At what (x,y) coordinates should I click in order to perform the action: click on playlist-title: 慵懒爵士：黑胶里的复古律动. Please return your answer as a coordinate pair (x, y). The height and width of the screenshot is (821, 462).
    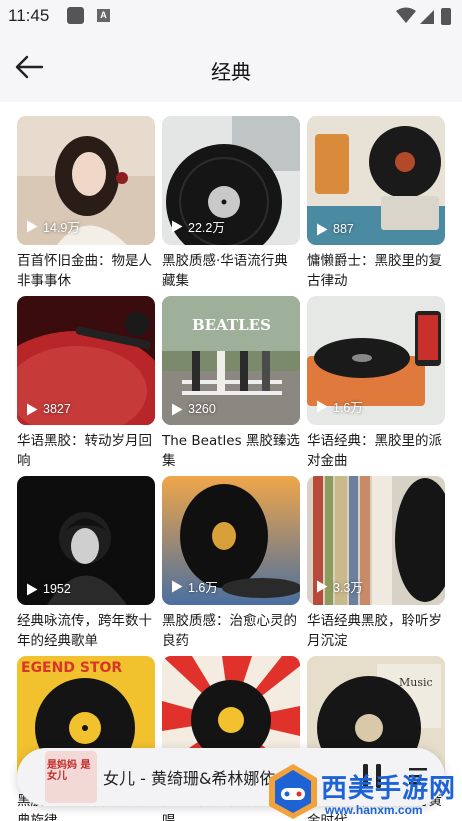
    Looking at the image, I should click on (374, 271).